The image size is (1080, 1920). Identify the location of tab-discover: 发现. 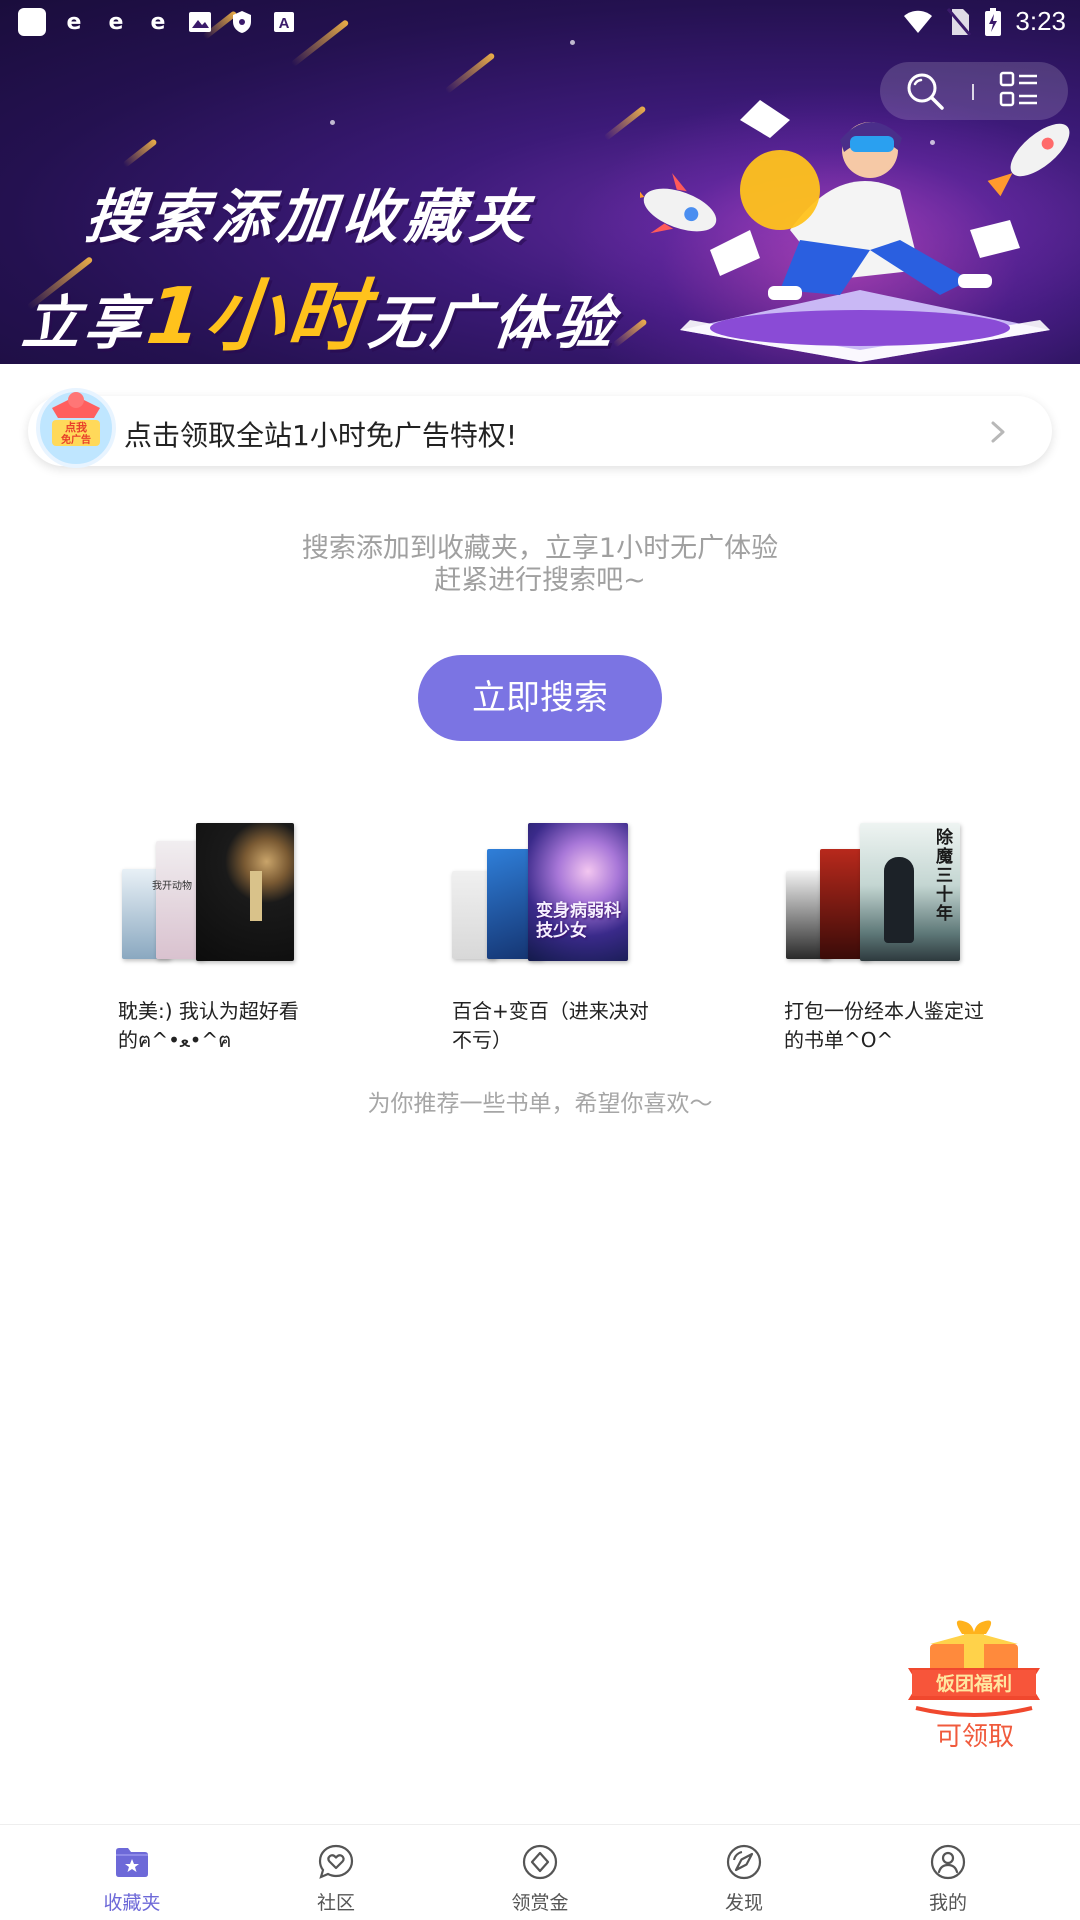
(744, 1872).